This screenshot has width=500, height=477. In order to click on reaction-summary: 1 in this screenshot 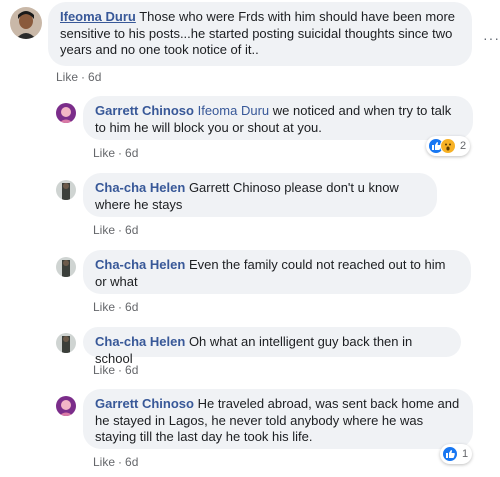, I will do `click(456, 454)`.